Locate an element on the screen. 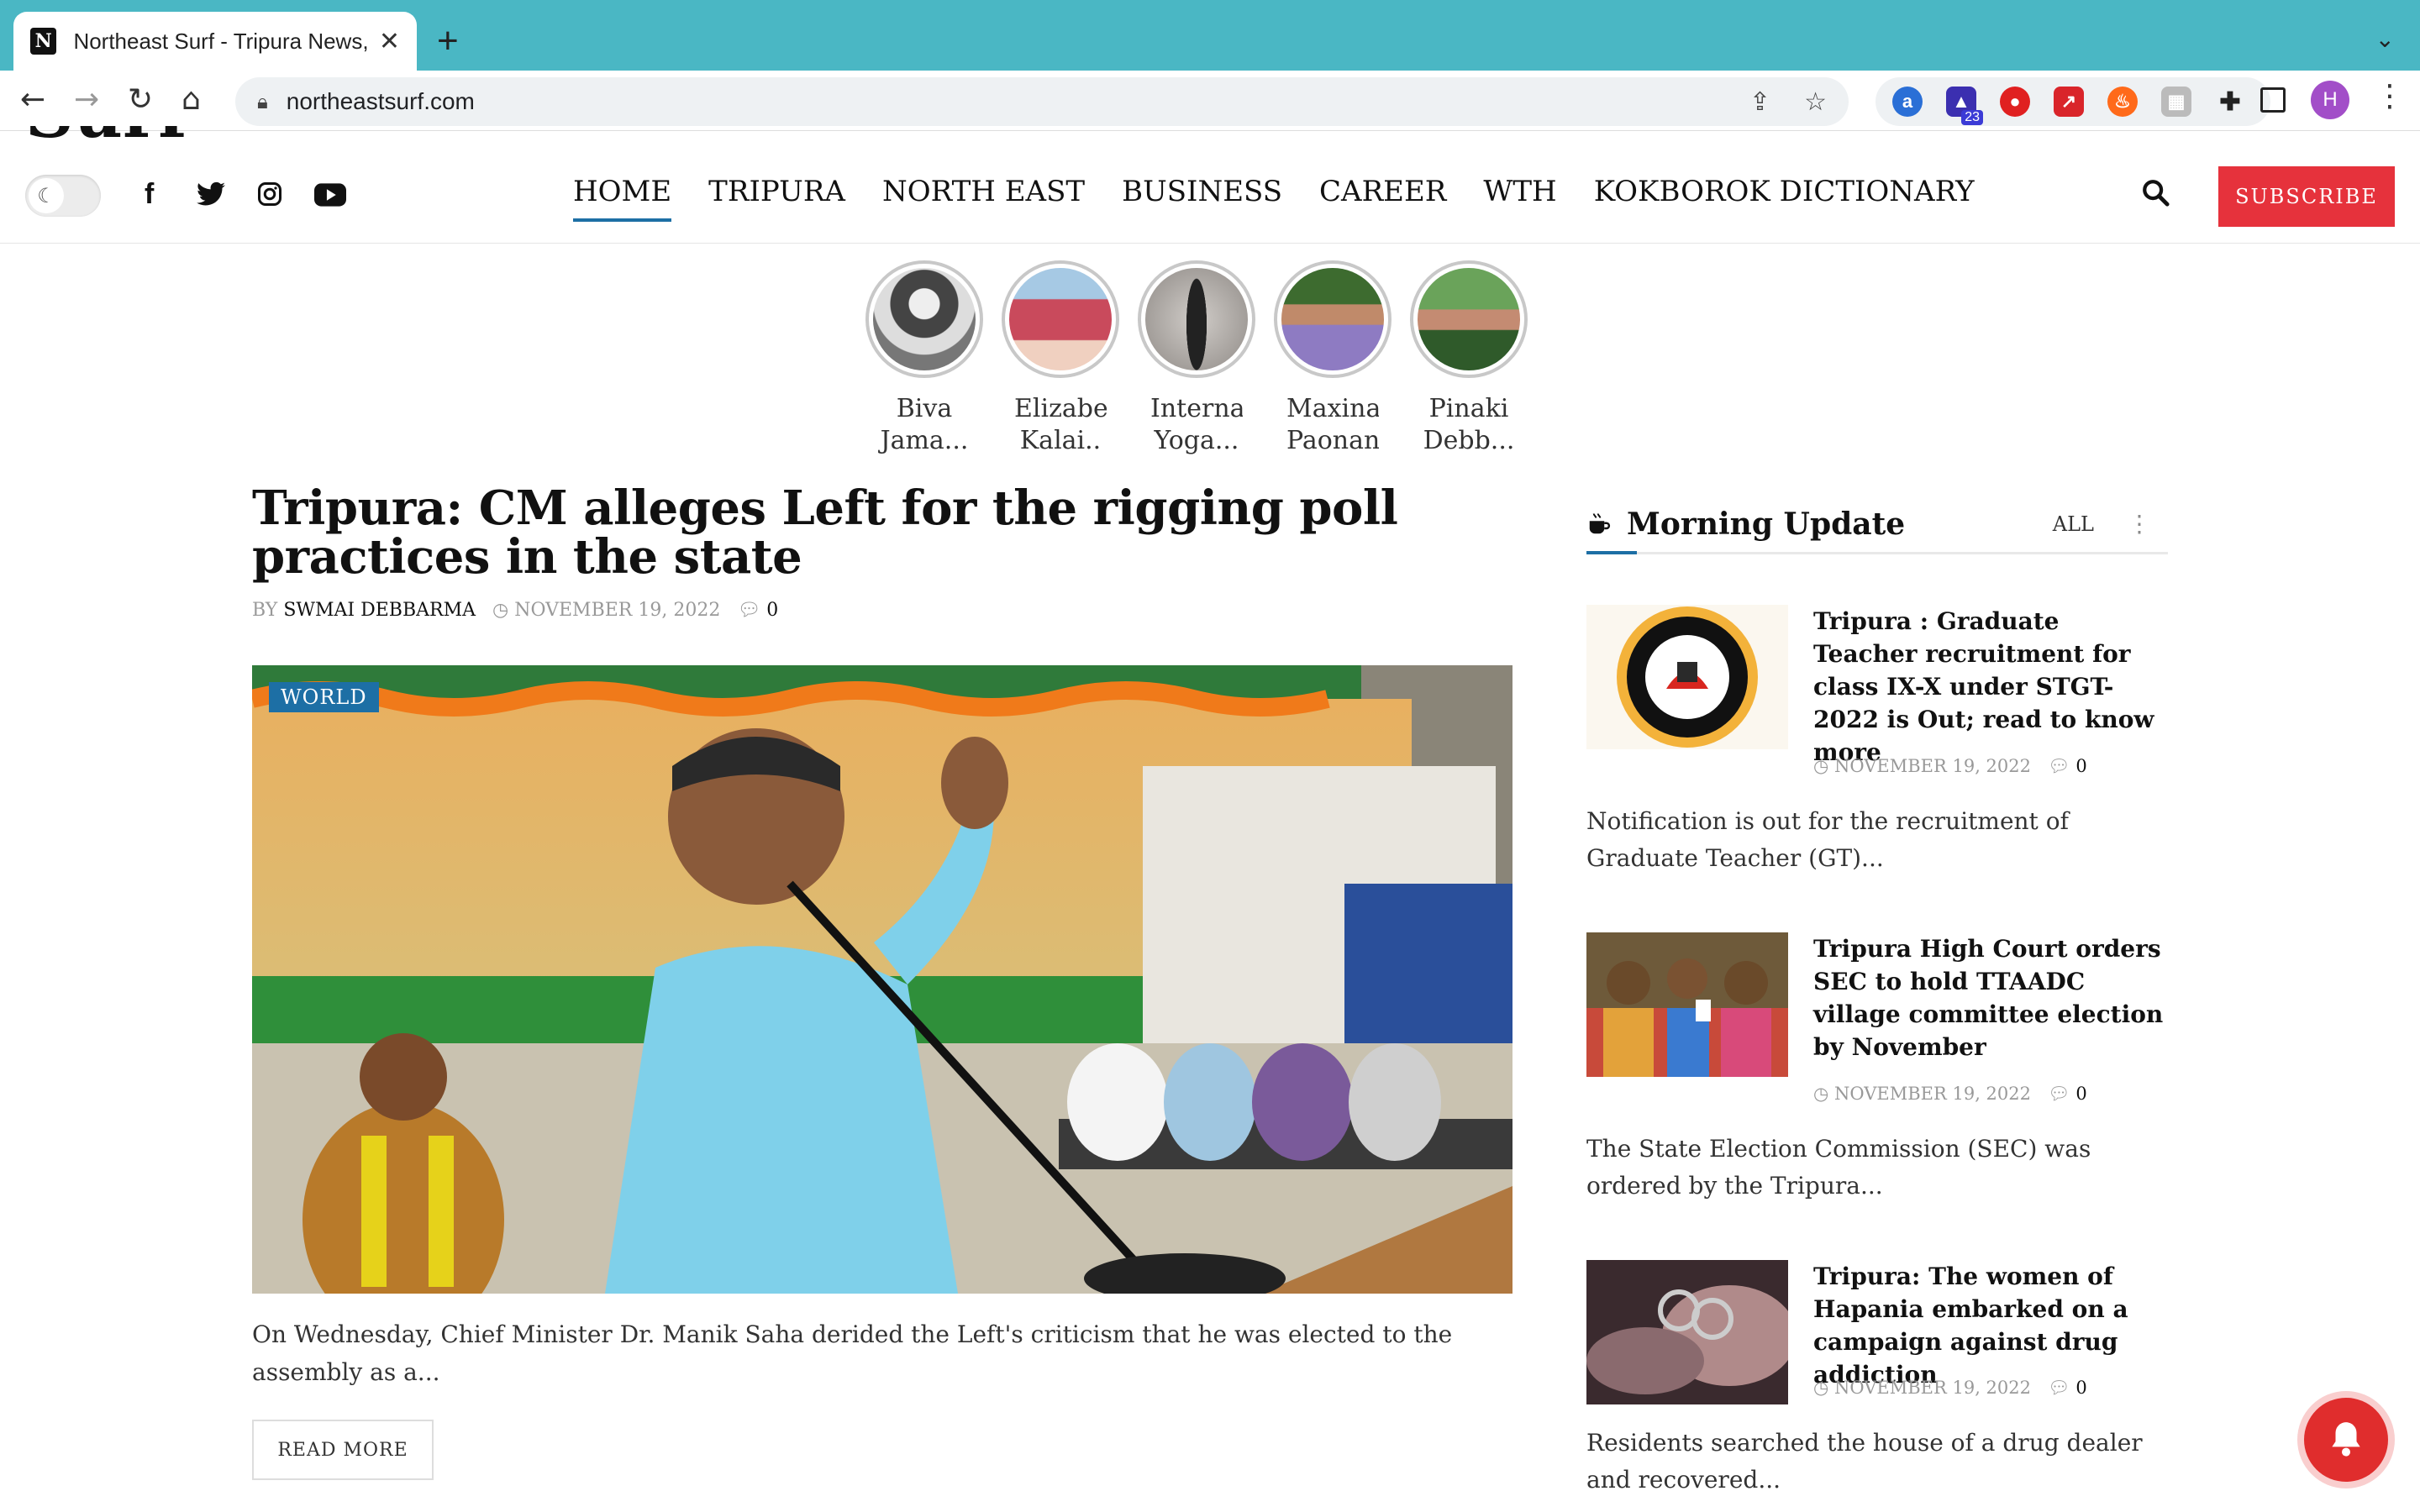 This screenshot has height=1512, width=2420. subscribe-button: SUBSCRIBE is located at coordinates (2306, 196).